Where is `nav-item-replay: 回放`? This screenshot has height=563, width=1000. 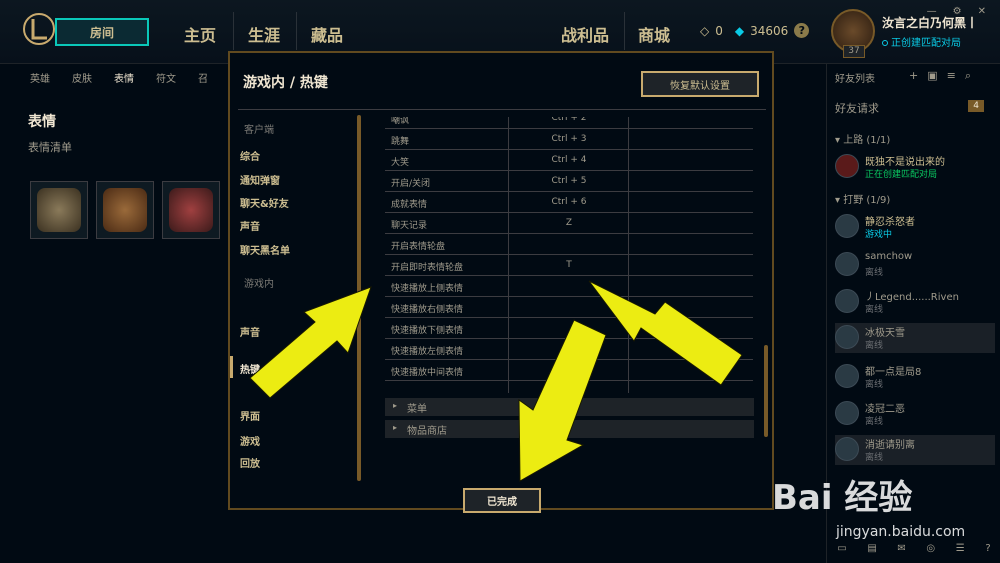
nav-item-replay: 回放 is located at coordinates (250, 462).